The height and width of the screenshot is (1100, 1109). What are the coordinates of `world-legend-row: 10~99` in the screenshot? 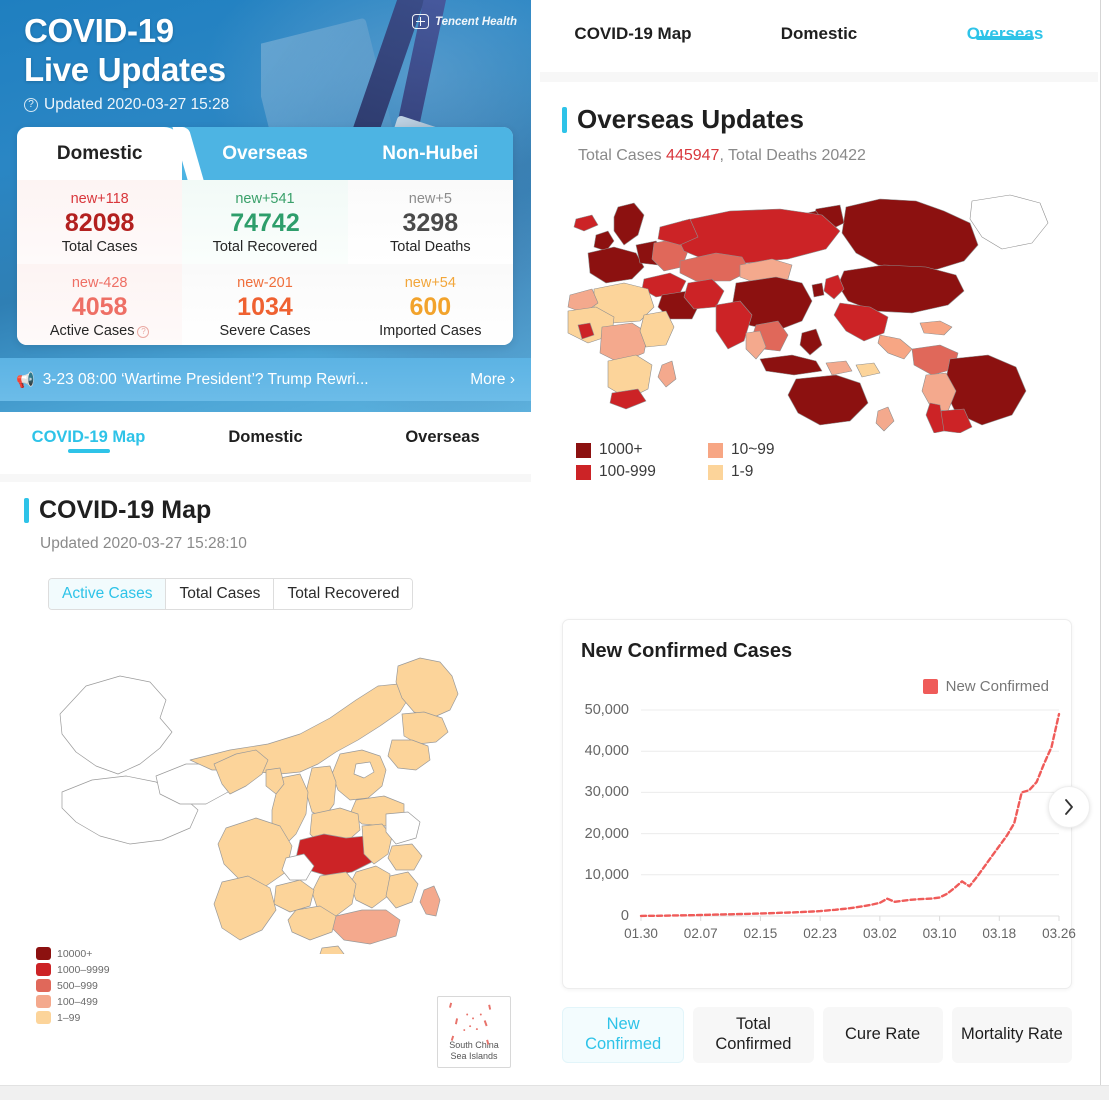 It's located at (774, 450).